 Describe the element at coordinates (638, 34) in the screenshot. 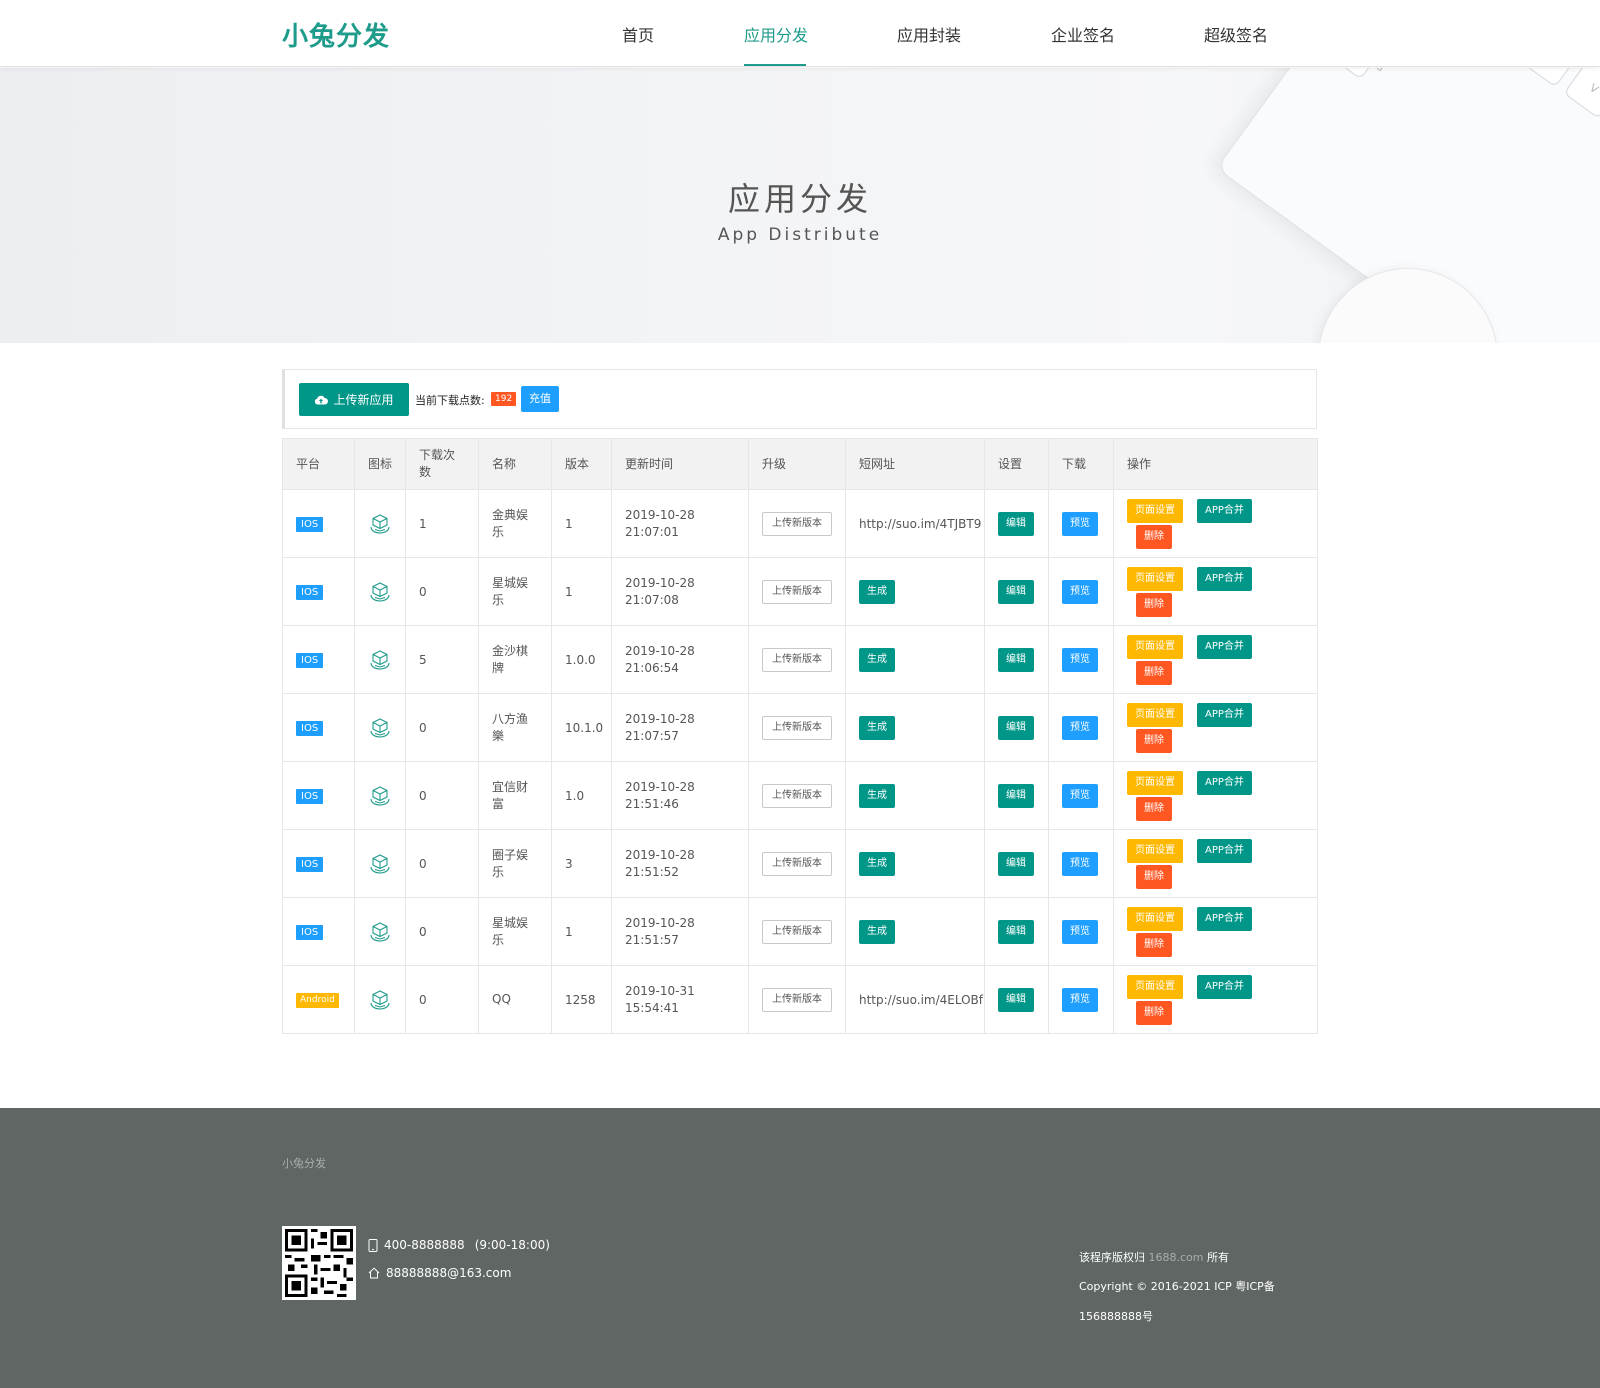

I see `nav-home: 首页` at that location.